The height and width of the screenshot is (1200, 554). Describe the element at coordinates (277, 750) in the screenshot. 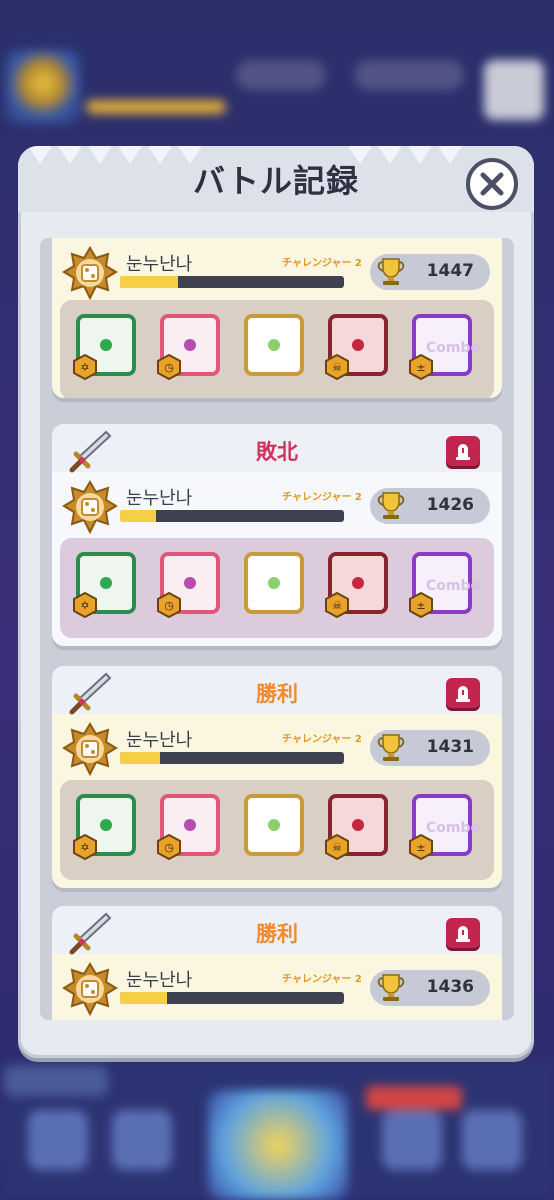

I see `player-row: 눈누난나 チャレンジャー 2 1431` at that location.